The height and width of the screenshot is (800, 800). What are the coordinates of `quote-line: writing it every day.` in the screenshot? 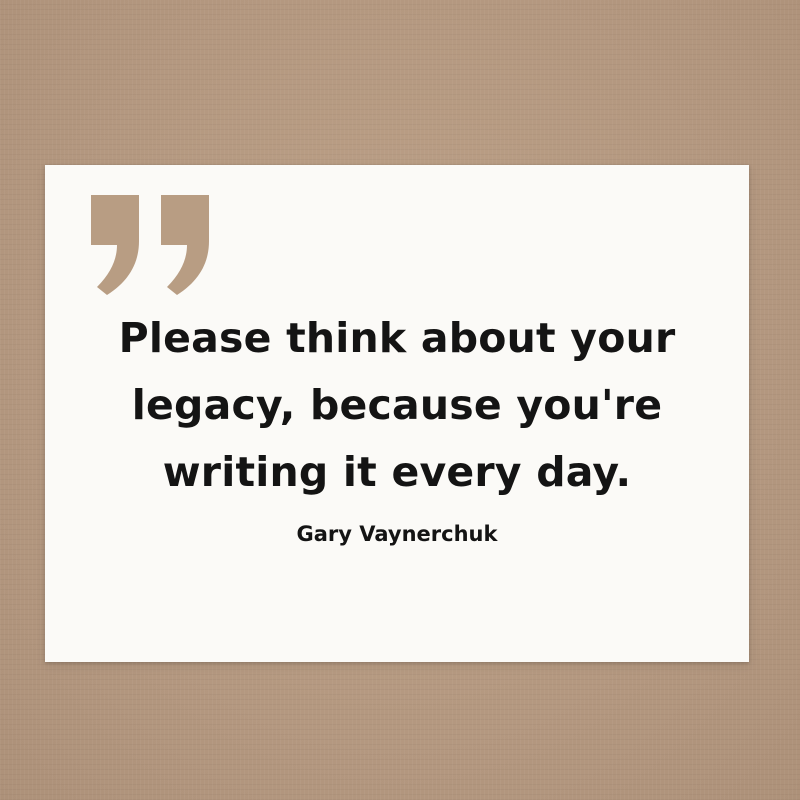 It's located at (397, 472).